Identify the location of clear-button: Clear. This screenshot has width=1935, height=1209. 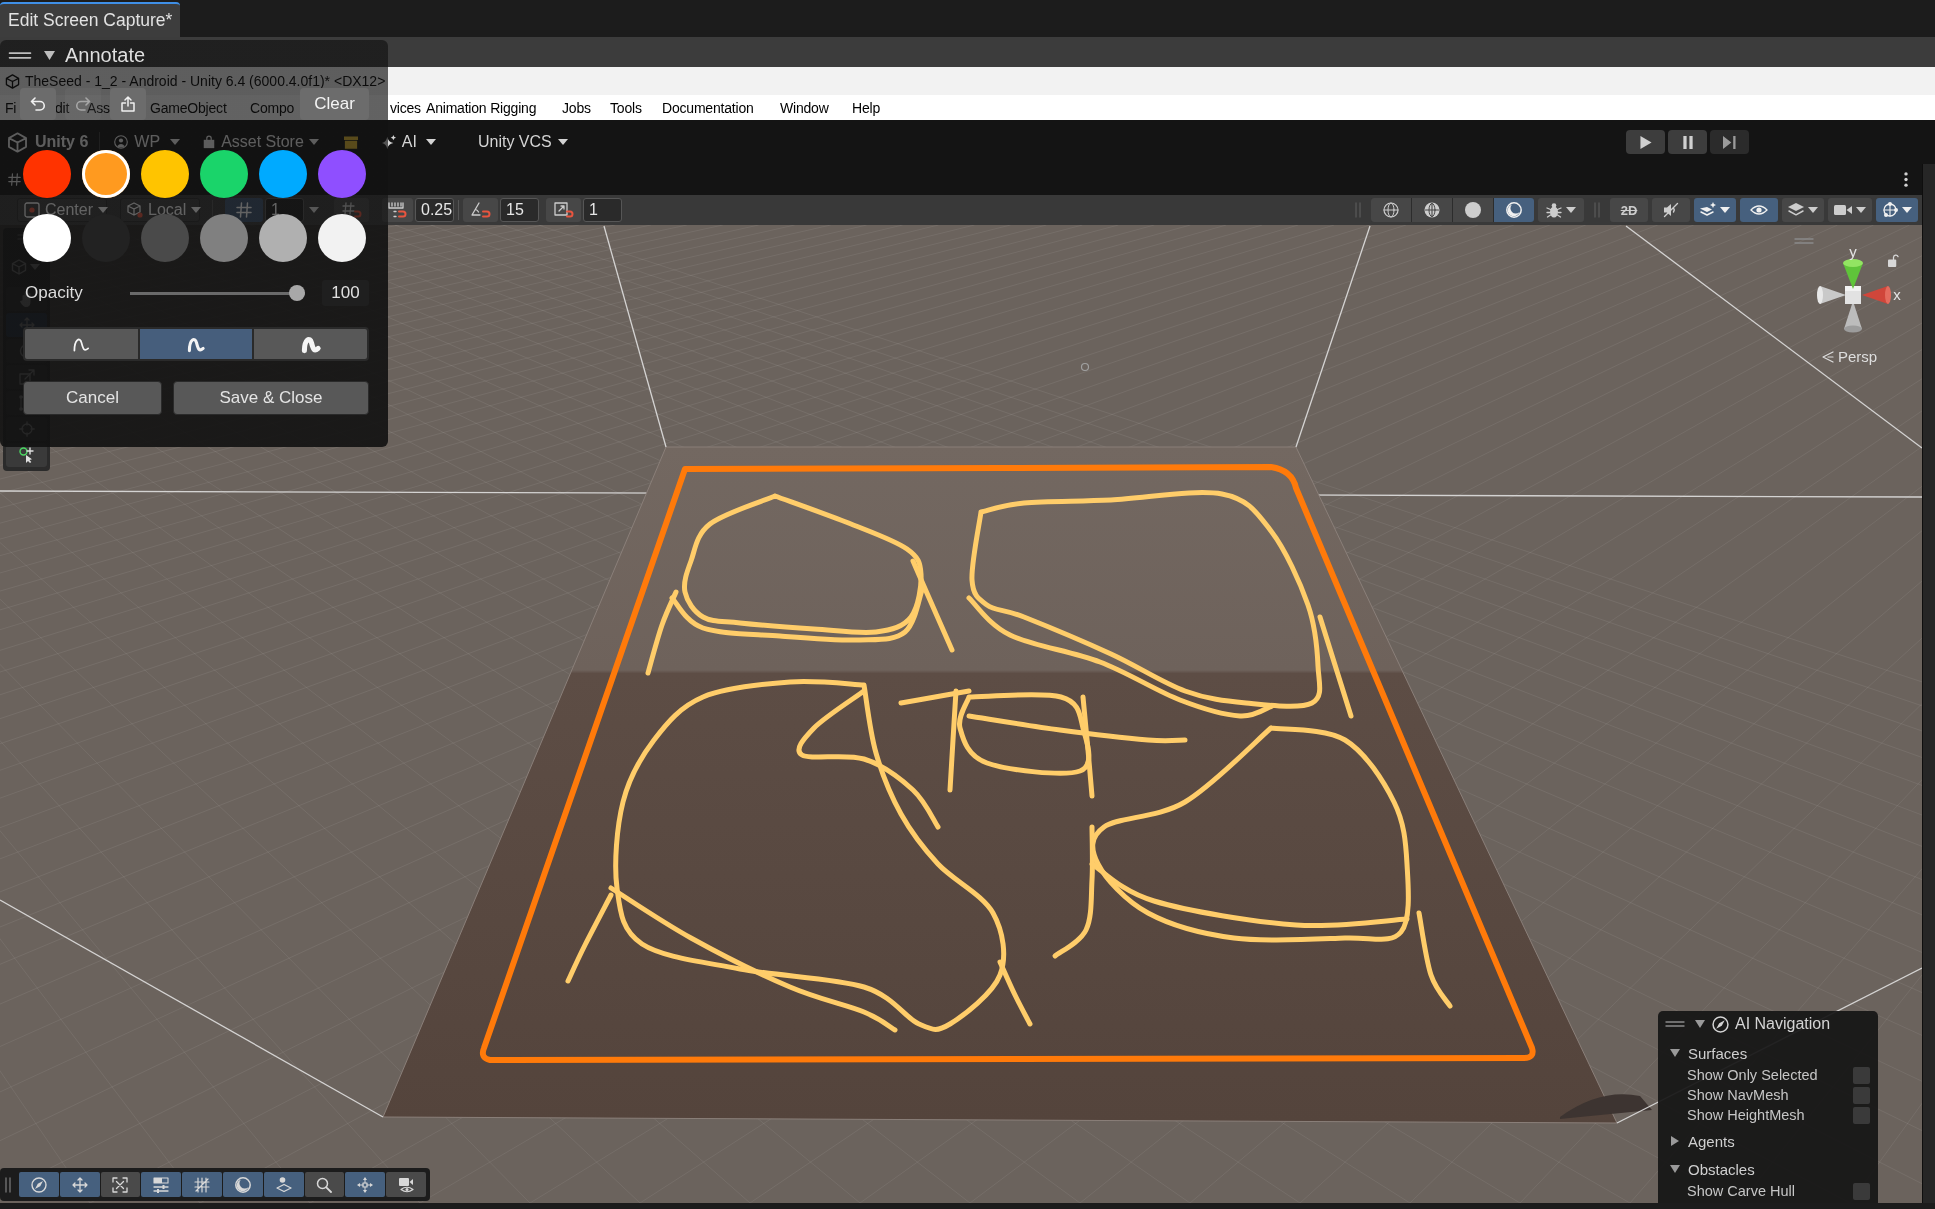
(334, 104).